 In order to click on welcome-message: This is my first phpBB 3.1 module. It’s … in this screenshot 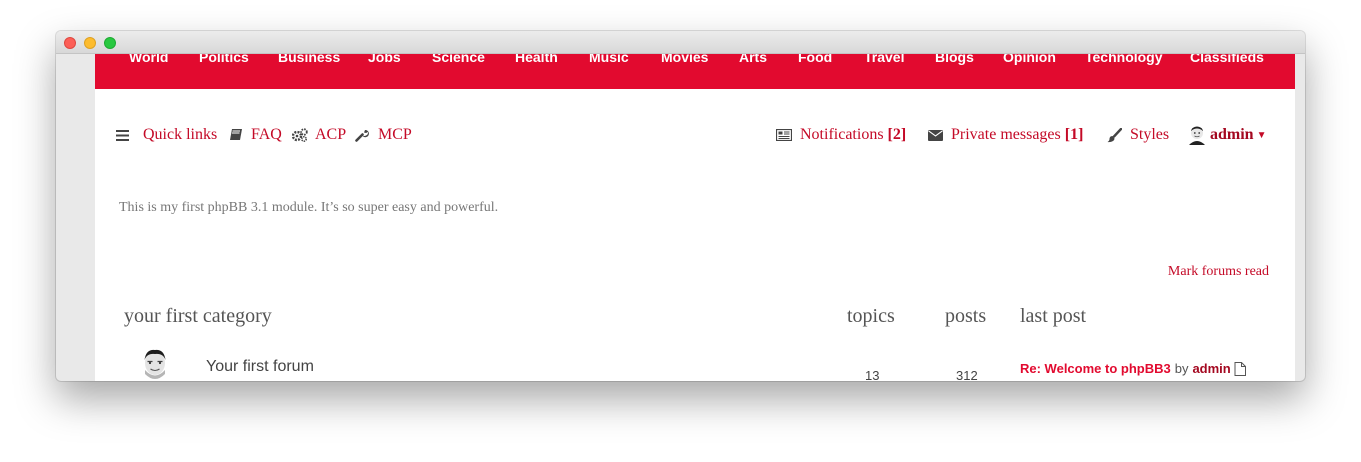, I will do `click(309, 207)`.